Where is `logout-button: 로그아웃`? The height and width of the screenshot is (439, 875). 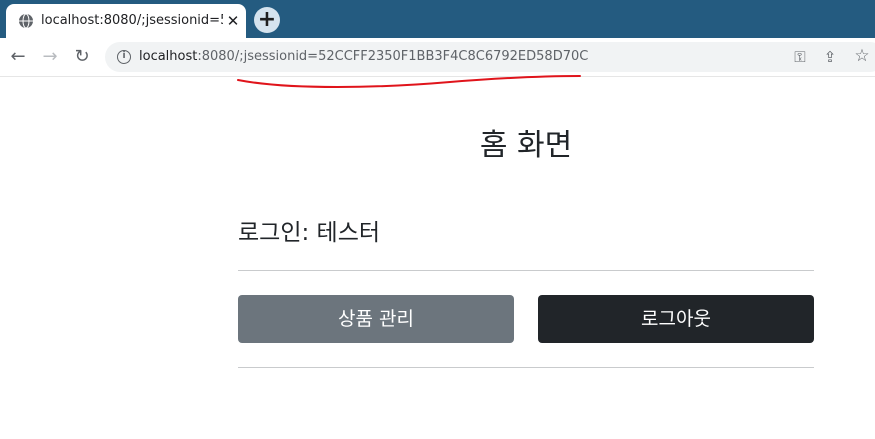 logout-button: 로그아웃 is located at coordinates (676, 319).